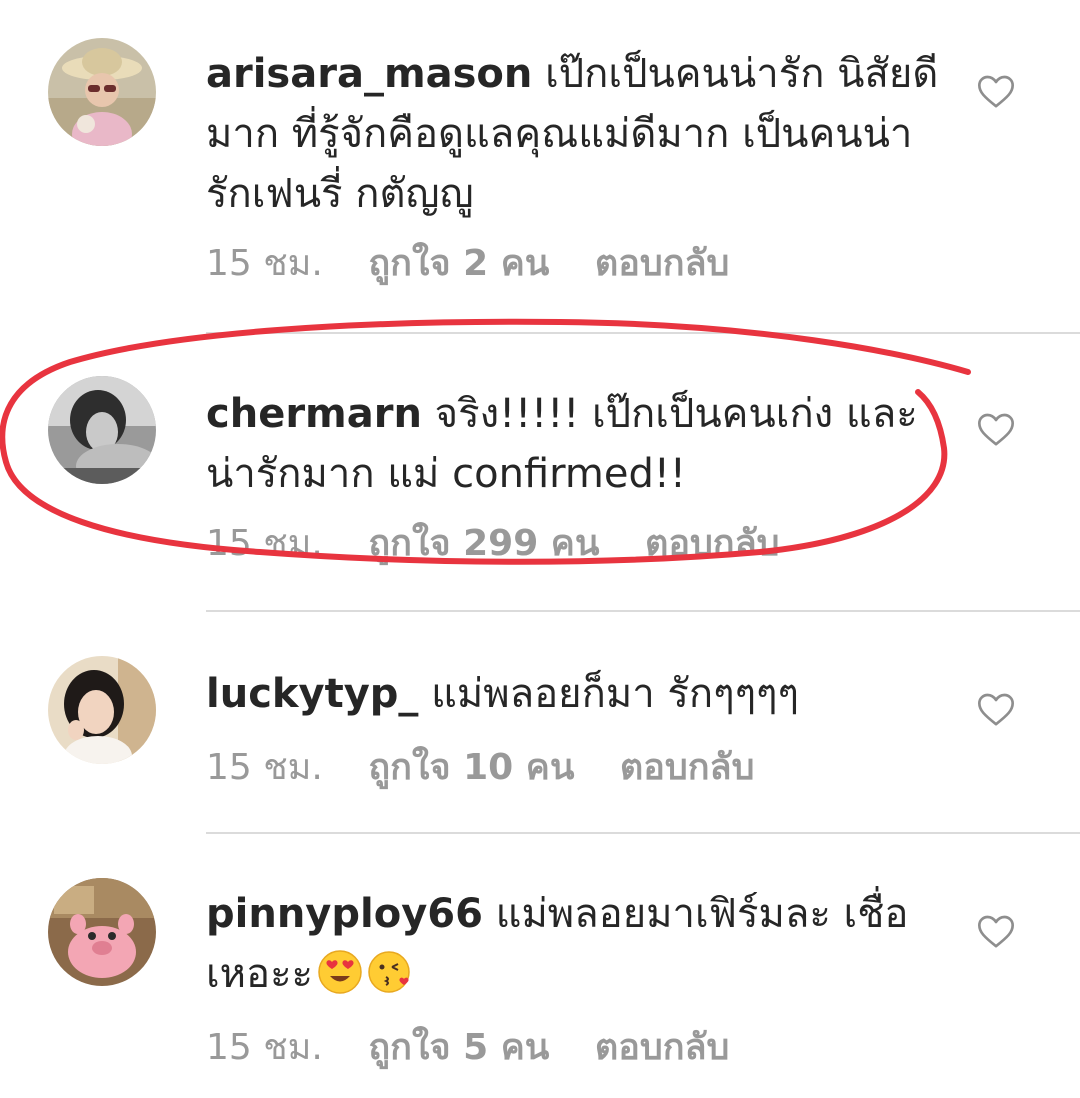  What do you see at coordinates (344, 914) in the screenshot?
I see `username-link: pinnyploy66` at bounding box center [344, 914].